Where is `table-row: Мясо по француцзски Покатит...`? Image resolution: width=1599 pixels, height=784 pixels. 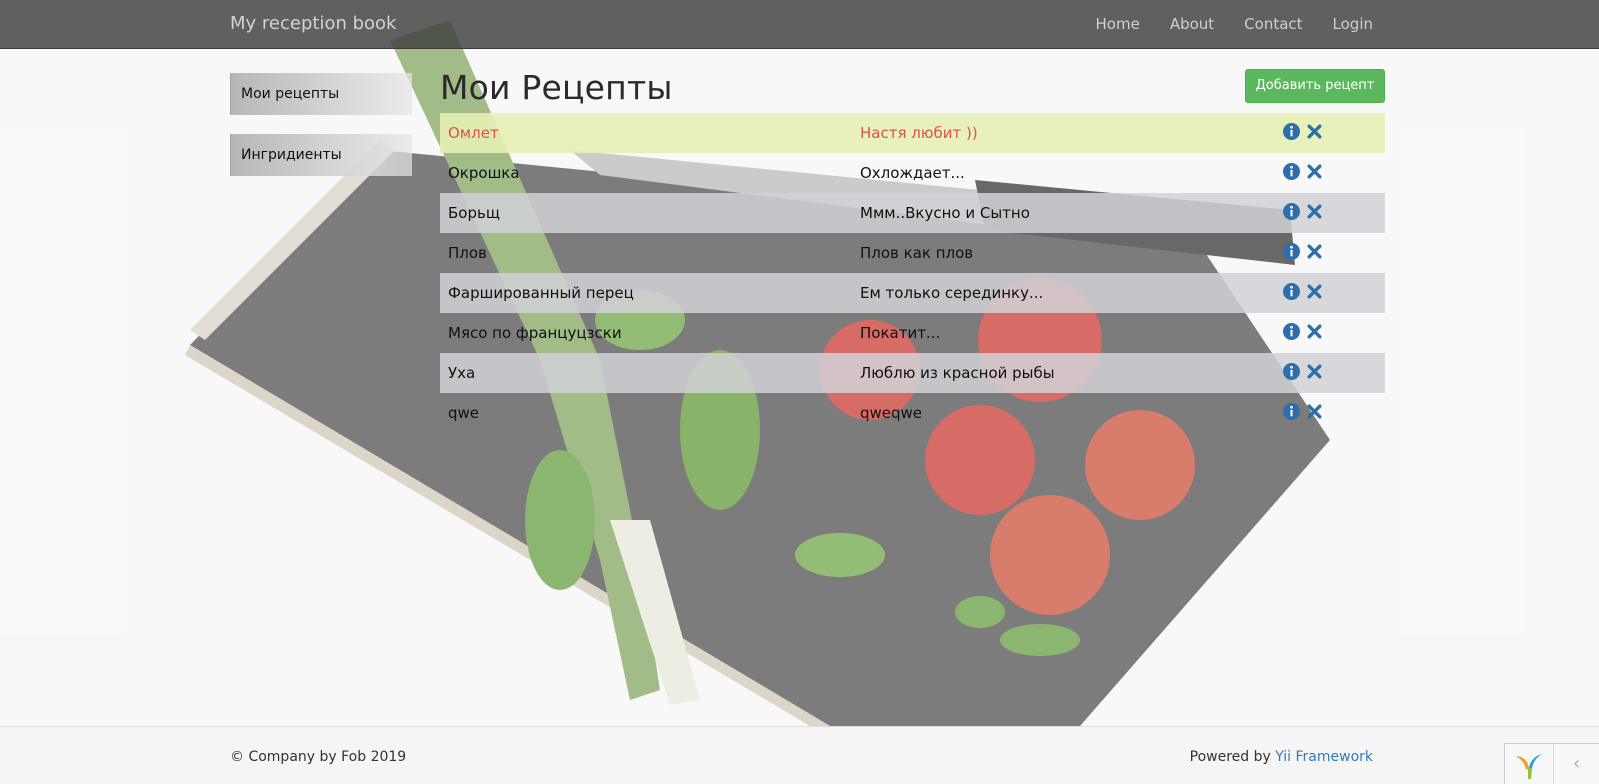
table-row: Мясо по француцзски Покатит... is located at coordinates (912, 333).